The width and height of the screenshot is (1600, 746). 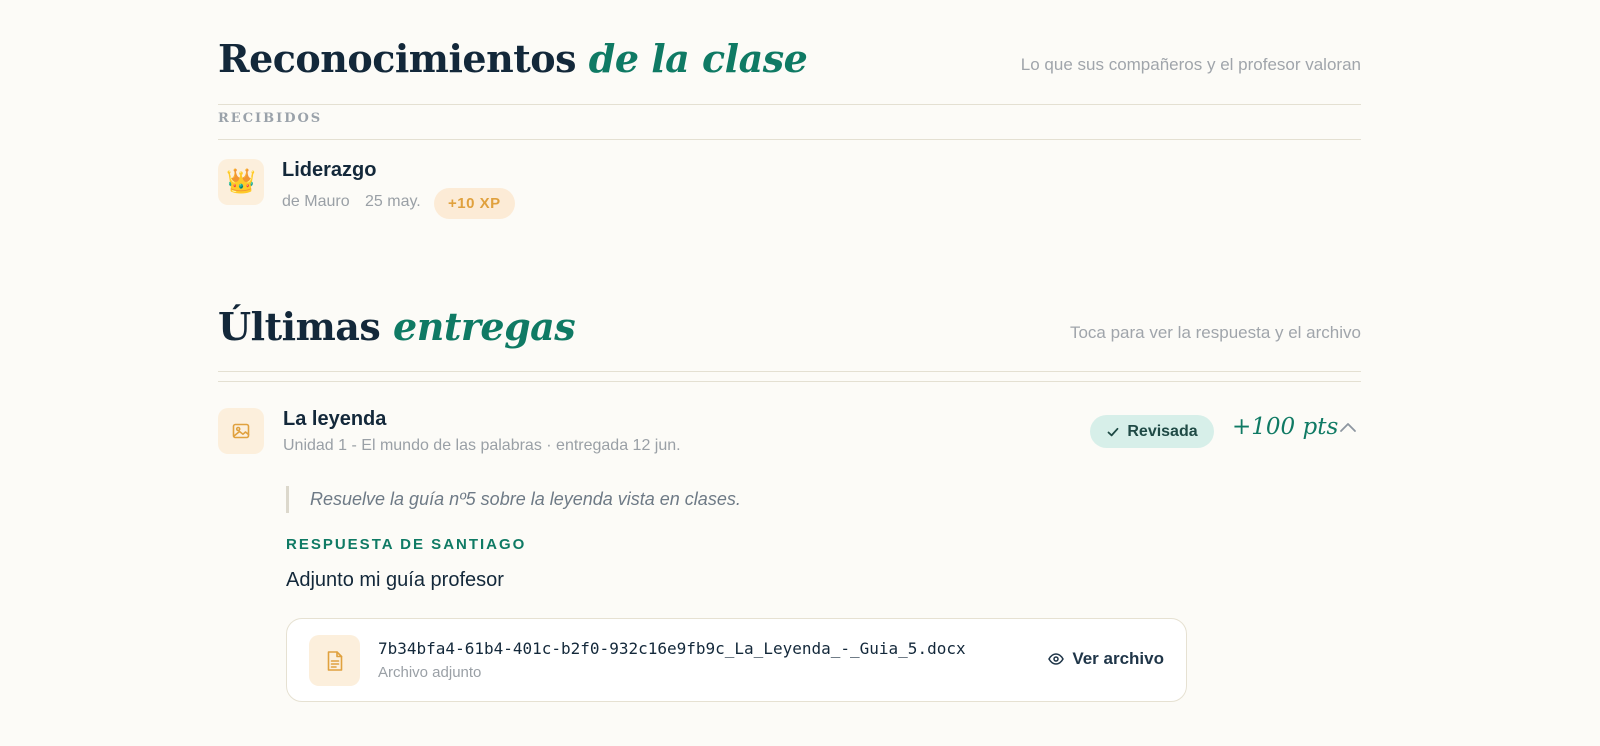 What do you see at coordinates (698, 58) in the screenshot?
I see `recognitions-title-accent: de la clase` at bounding box center [698, 58].